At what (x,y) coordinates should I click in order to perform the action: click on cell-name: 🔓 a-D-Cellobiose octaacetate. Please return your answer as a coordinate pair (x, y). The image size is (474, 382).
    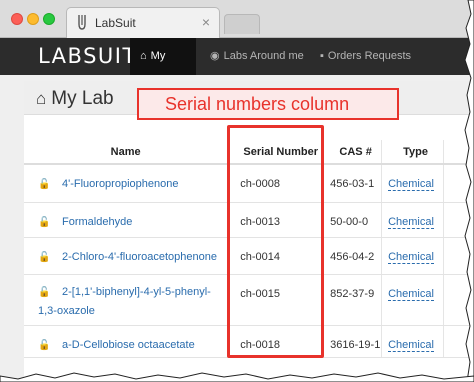
    Looking at the image, I should click on (126, 341).